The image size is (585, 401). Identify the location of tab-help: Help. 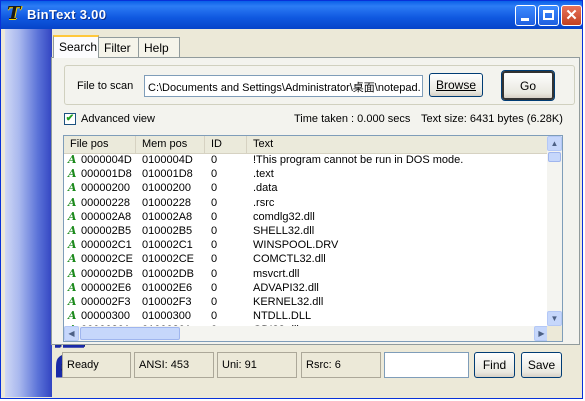
(159, 47).